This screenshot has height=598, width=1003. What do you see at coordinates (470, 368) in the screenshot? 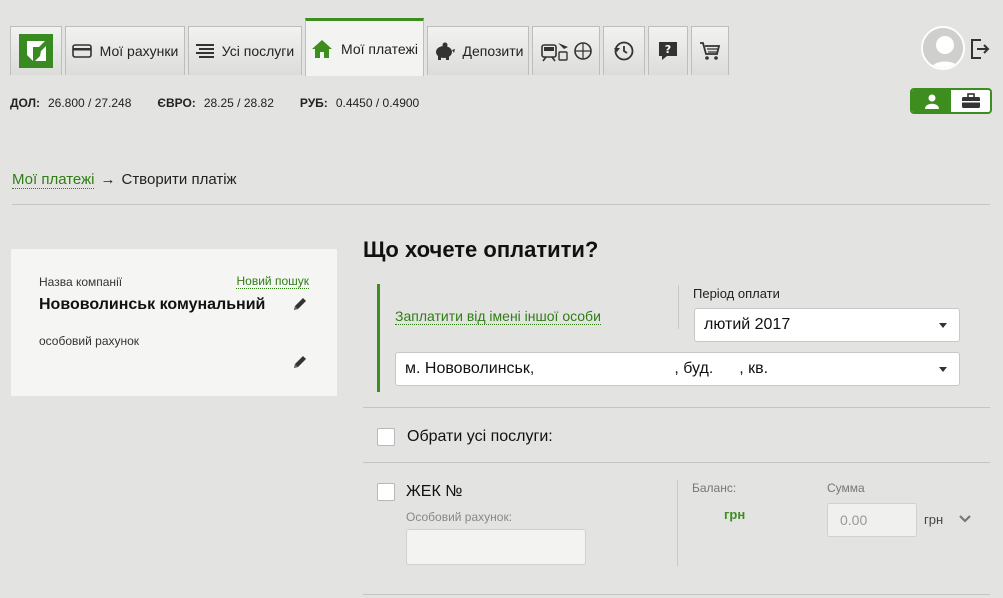
I see `address-city: м. Нововолинськ,` at bounding box center [470, 368].